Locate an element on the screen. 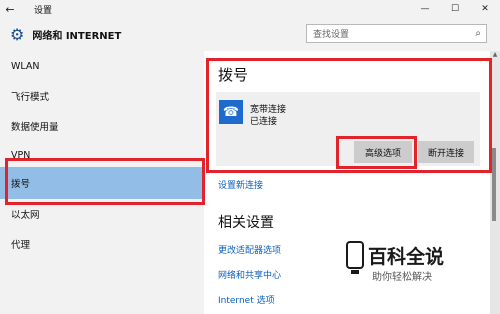  search-input: 查找设置 ⌕ is located at coordinates (396, 33).